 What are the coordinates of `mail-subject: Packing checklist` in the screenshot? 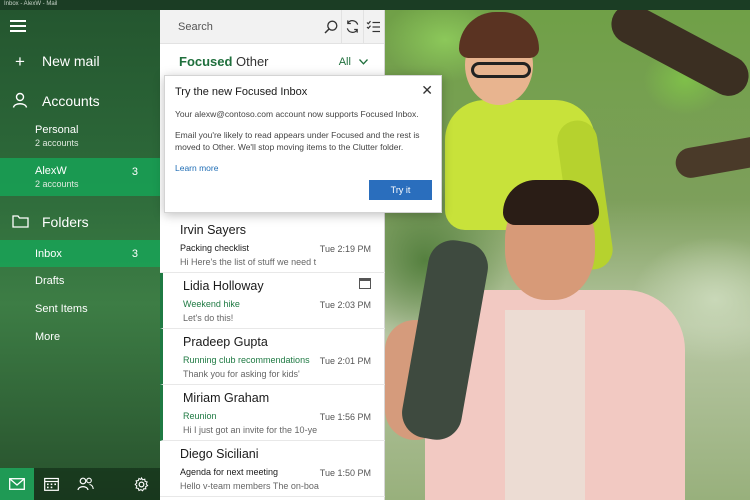 It's located at (215, 248).